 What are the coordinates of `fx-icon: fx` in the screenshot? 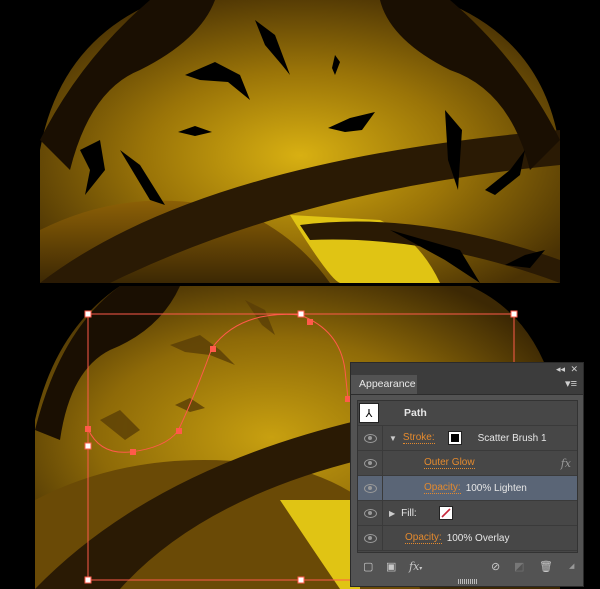 It's located at (565, 463).